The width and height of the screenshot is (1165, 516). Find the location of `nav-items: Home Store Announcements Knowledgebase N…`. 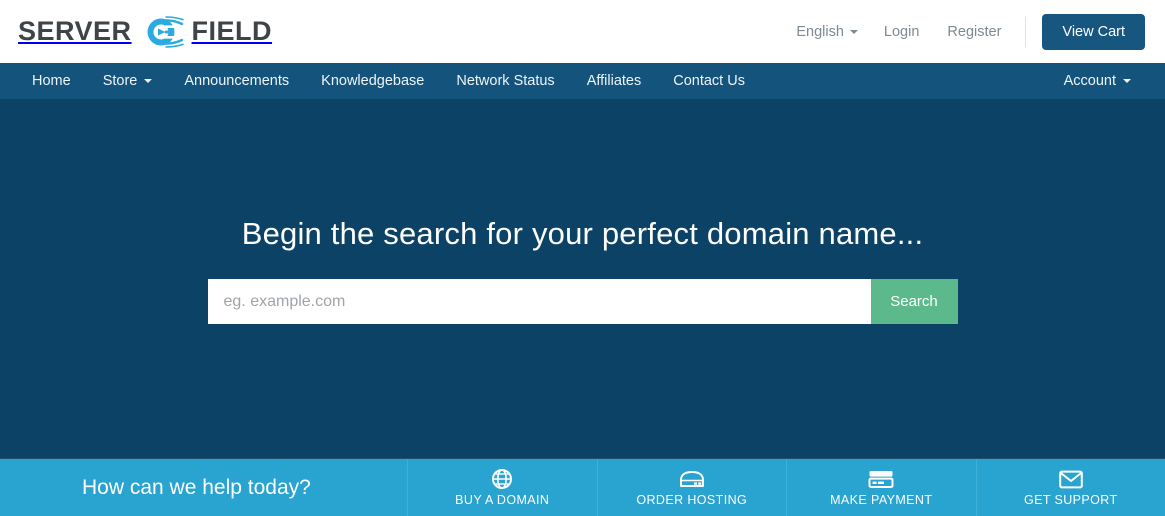

nav-items: Home Store Announcements Knowledgebase N… is located at coordinates (390, 81).